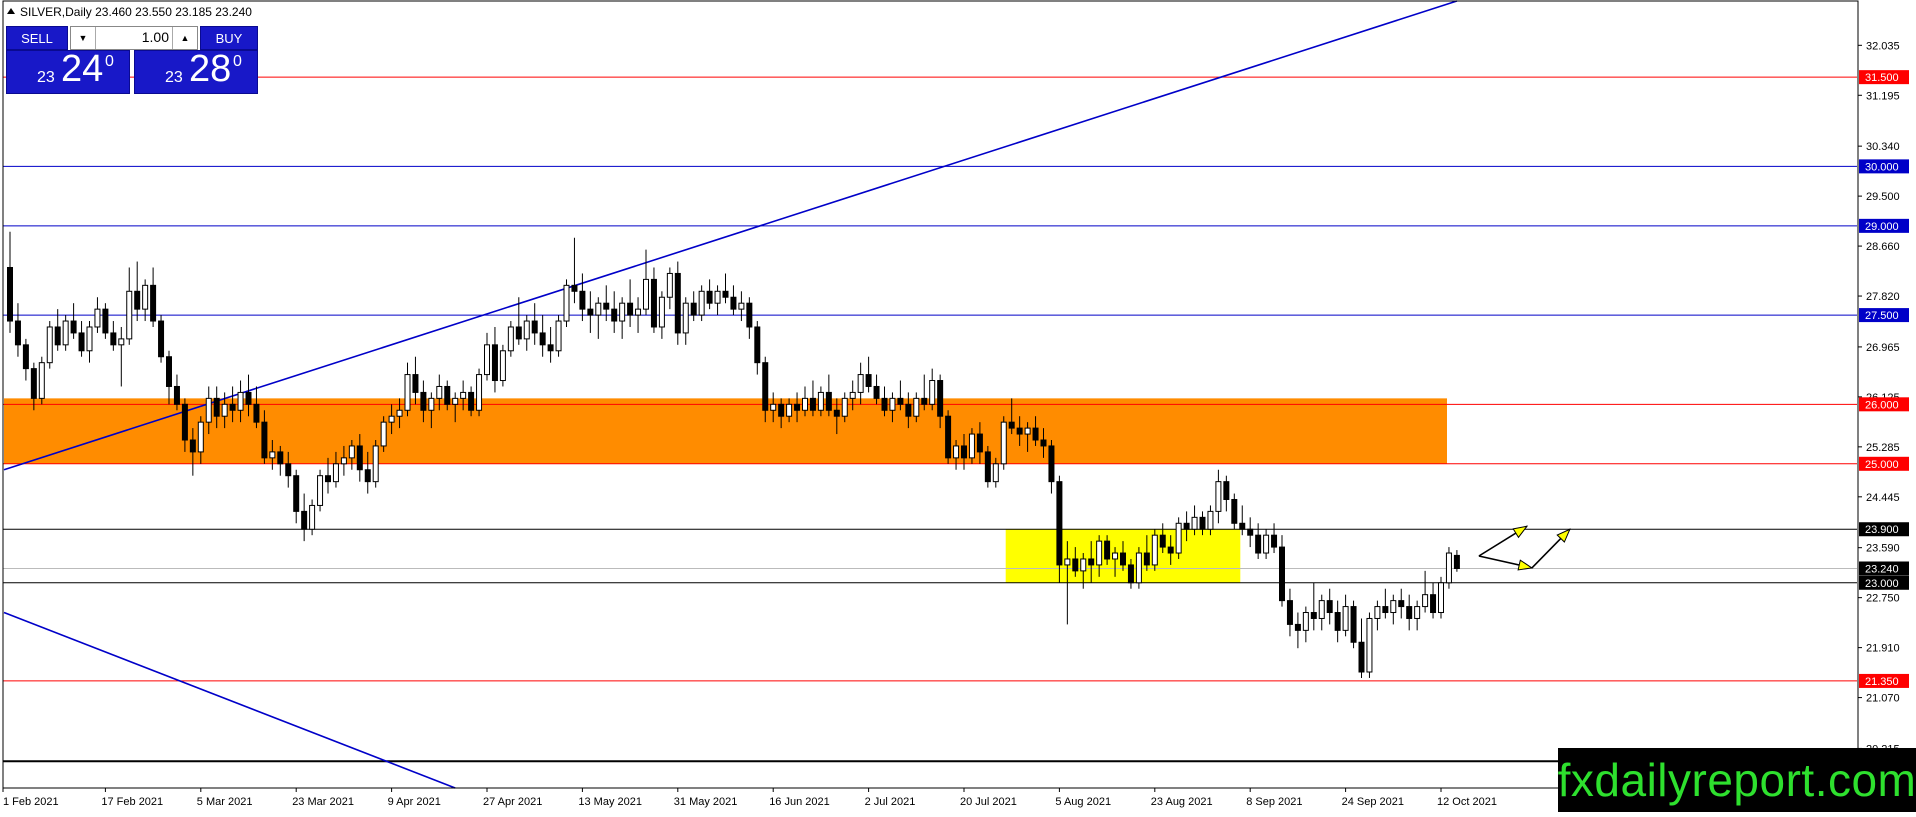  Describe the element at coordinates (184, 38) in the screenshot. I see `lot-increase-arrow-icon: ▲` at that location.